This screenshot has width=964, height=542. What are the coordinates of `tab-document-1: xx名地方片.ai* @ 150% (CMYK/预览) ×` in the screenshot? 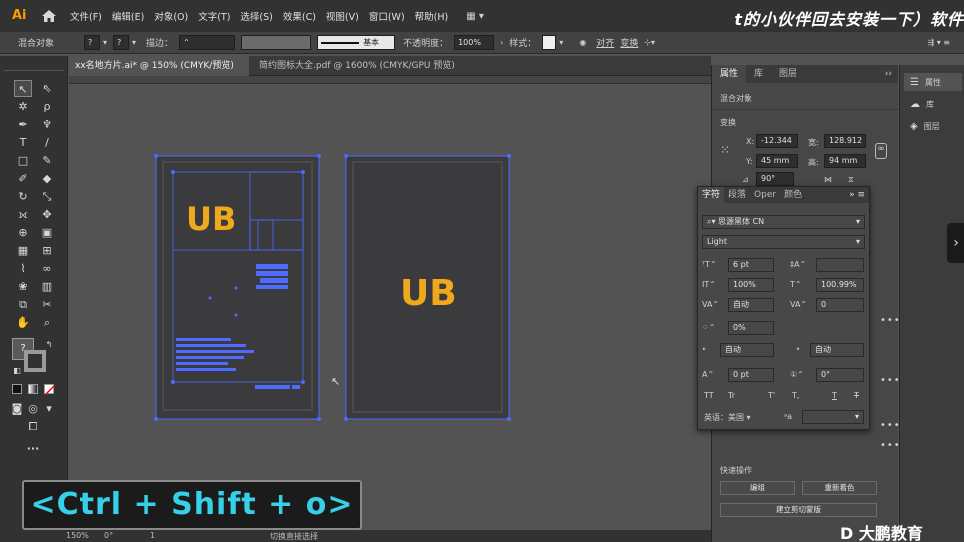 It's located at (159, 73).